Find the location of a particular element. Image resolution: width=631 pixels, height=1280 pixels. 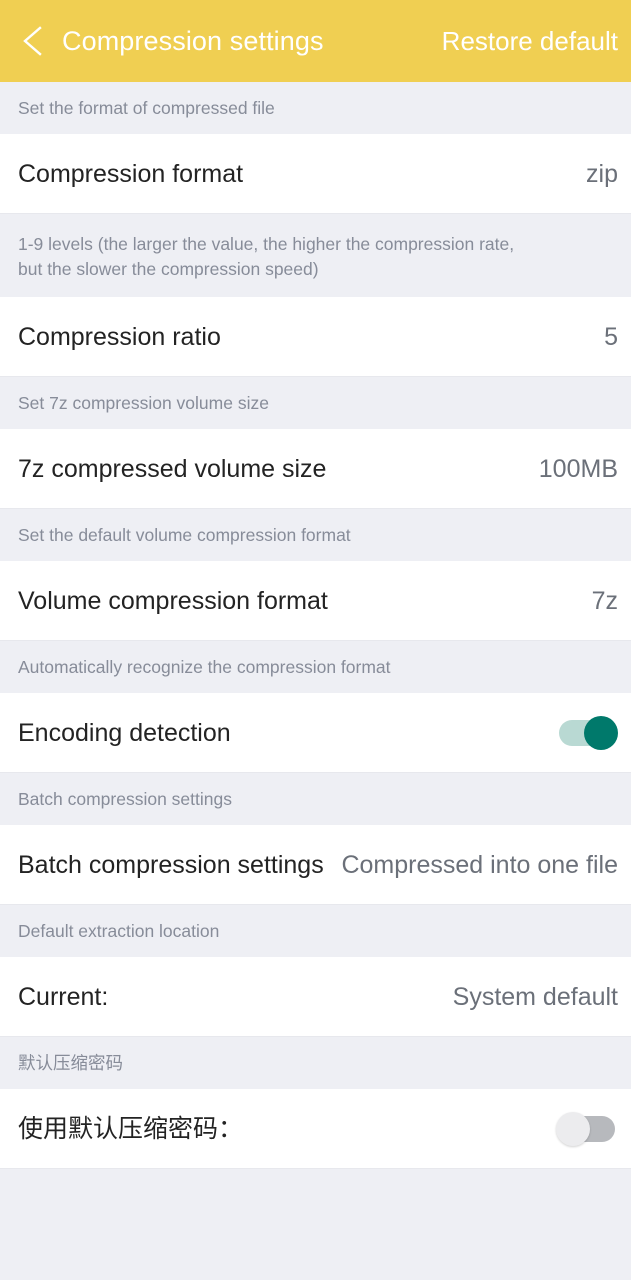

row-label: Batch compression settings is located at coordinates (171, 864).